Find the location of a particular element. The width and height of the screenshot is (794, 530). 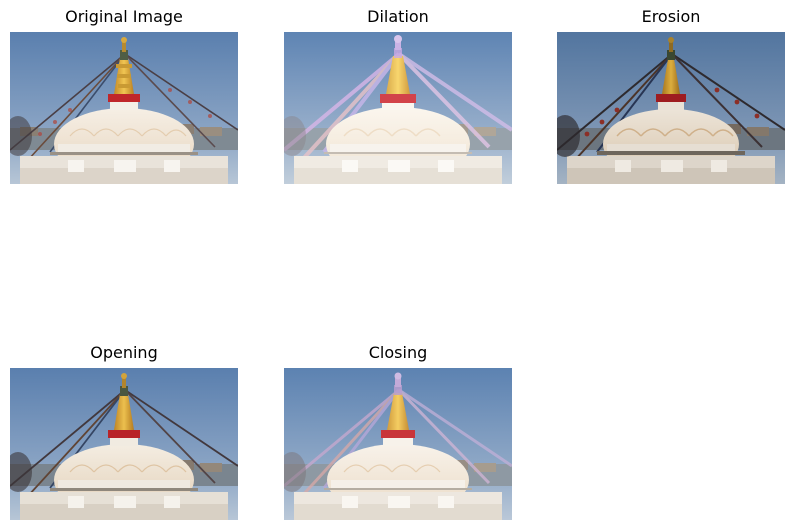

panel-title-erosion: Erosion is located at coordinates (671, 16).